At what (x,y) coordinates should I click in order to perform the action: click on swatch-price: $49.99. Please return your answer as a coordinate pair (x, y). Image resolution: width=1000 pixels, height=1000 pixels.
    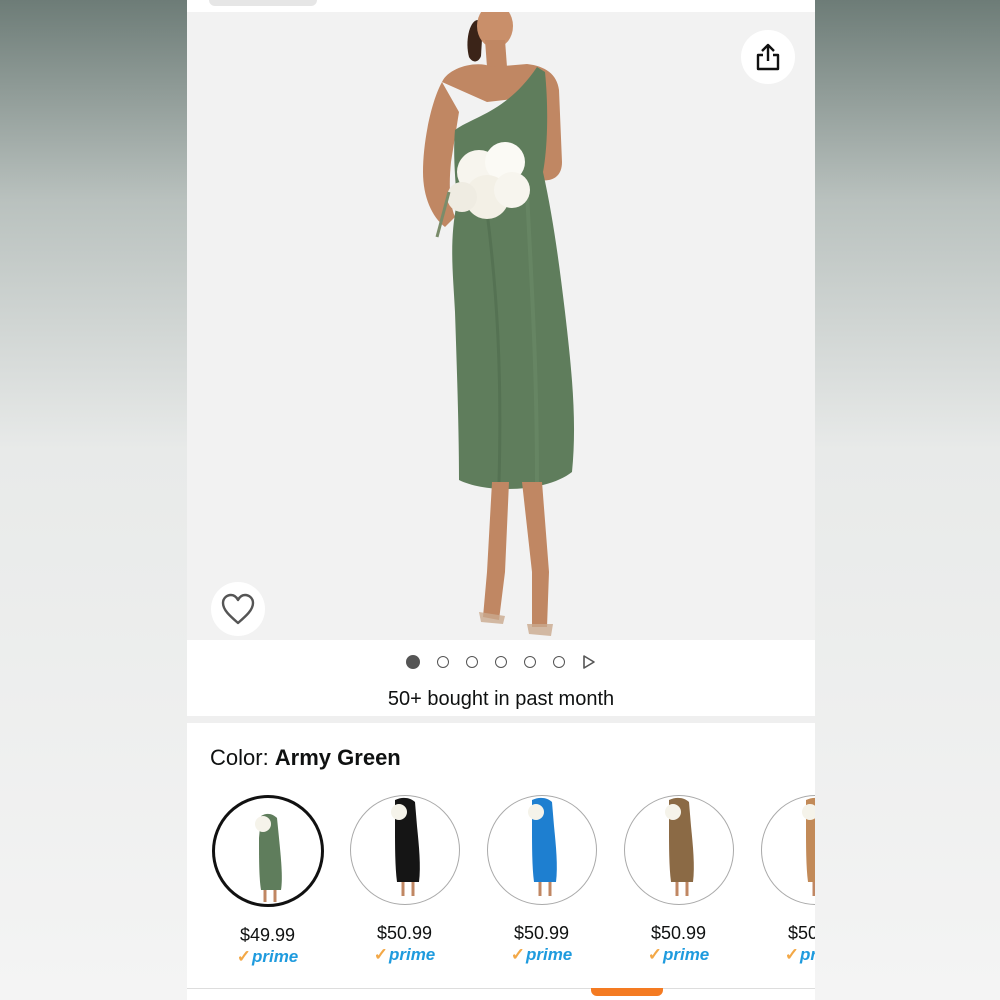
    Looking at the image, I should click on (267, 935).